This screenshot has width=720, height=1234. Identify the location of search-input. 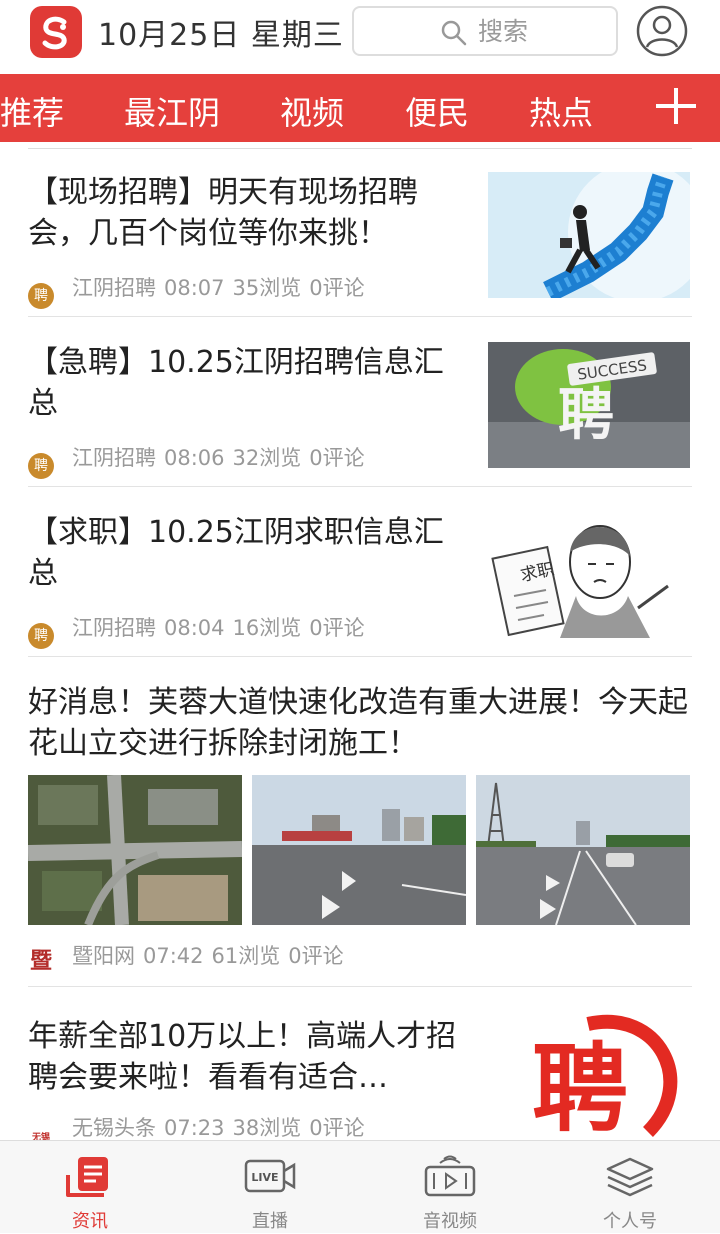
(538, 31).